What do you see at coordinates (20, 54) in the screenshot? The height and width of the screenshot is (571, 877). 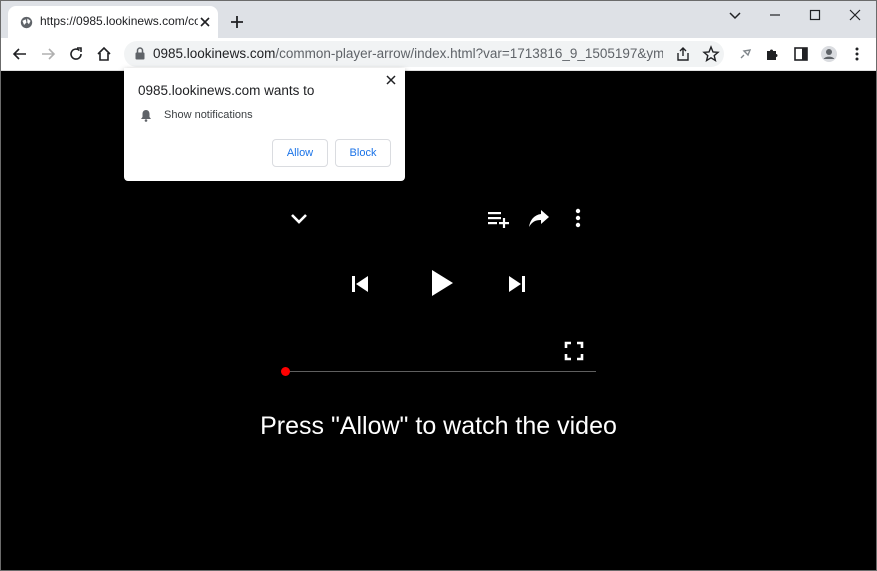 I see `back-icon` at bounding box center [20, 54].